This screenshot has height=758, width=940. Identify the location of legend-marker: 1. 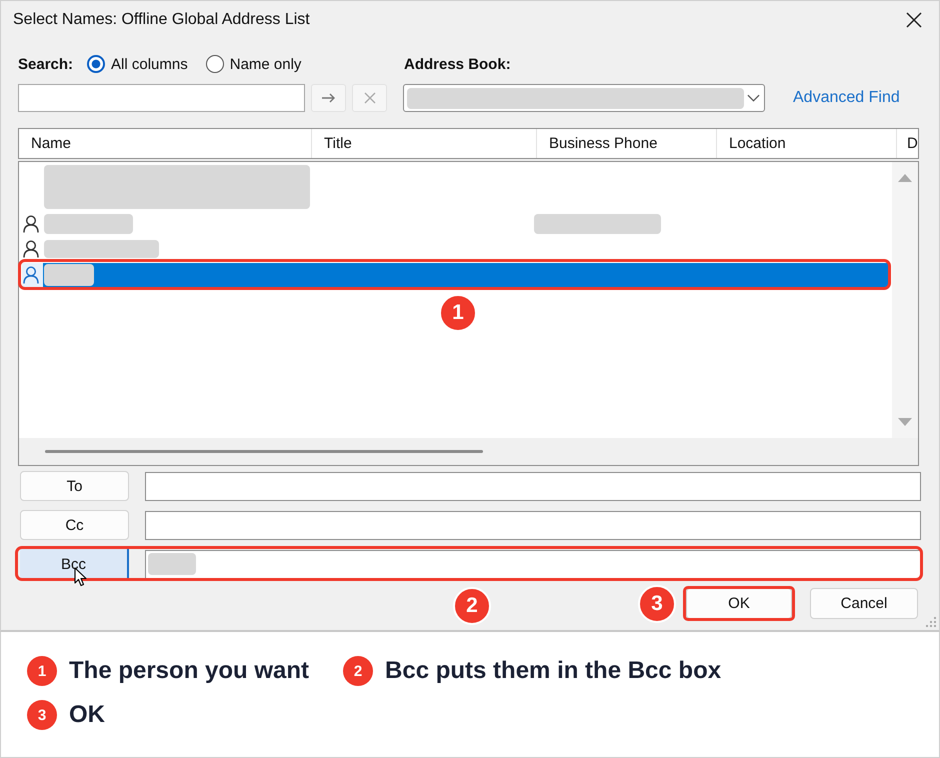
(42, 671).